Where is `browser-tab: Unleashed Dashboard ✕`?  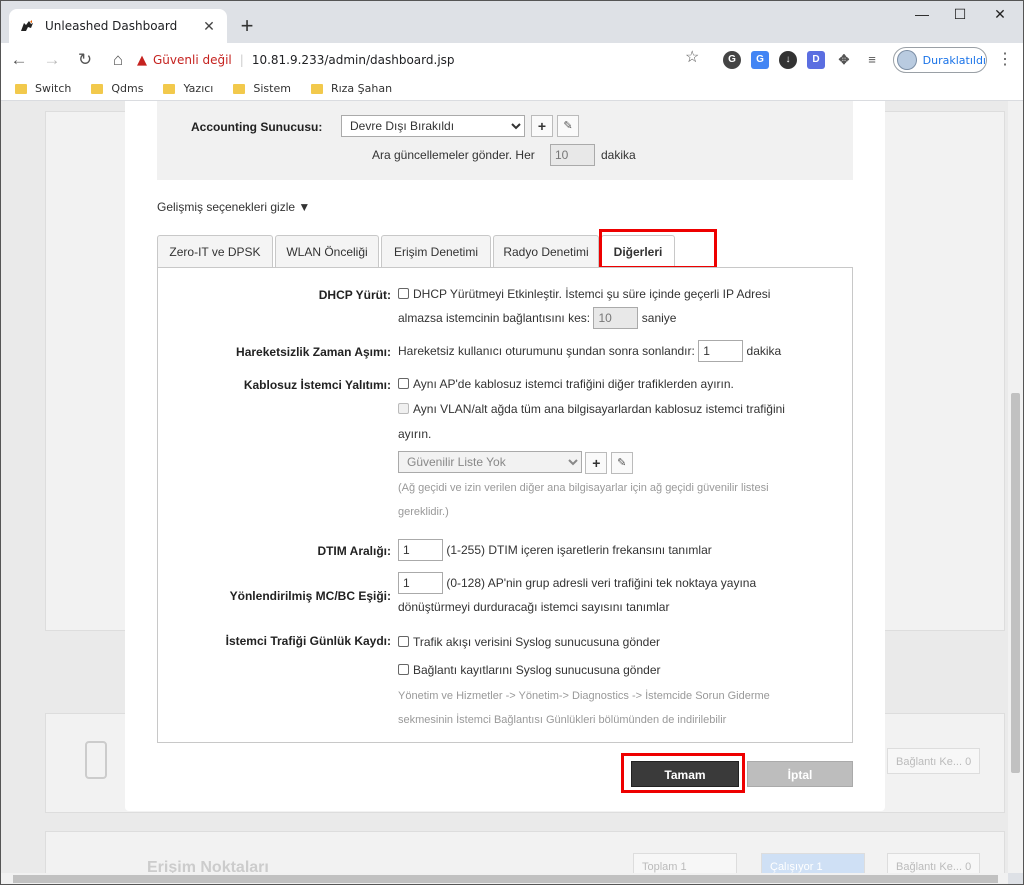 browser-tab: Unleashed Dashboard ✕ is located at coordinates (118, 26).